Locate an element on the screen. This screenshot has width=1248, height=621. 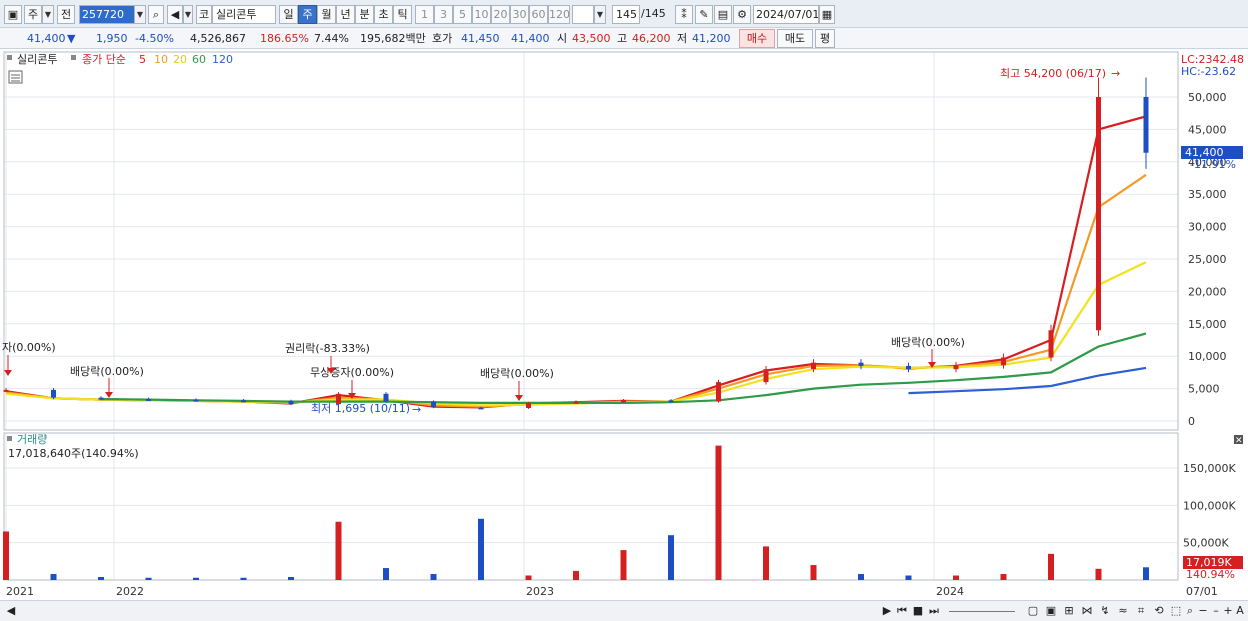
date-input: 2024/07/01 is located at coordinates (786, 14).